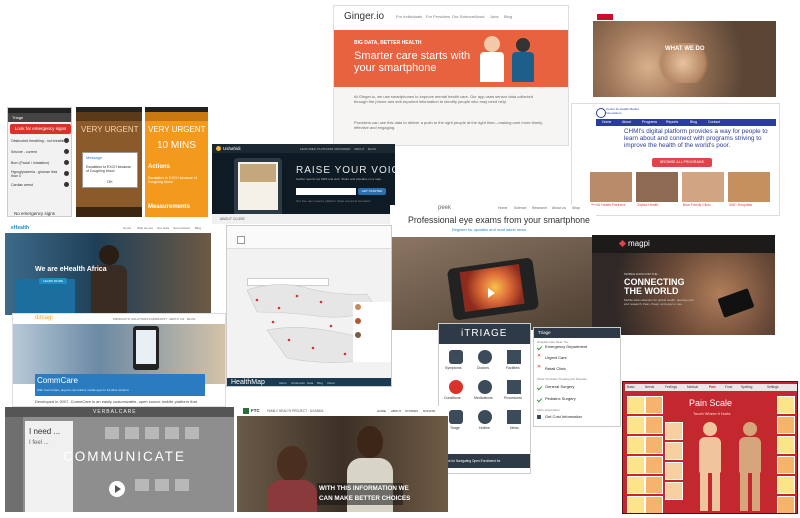 The image size is (800, 518). Describe the element at coordinates (649, 122) in the screenshot. I see `chmi-nav-item: Programs` at that location.